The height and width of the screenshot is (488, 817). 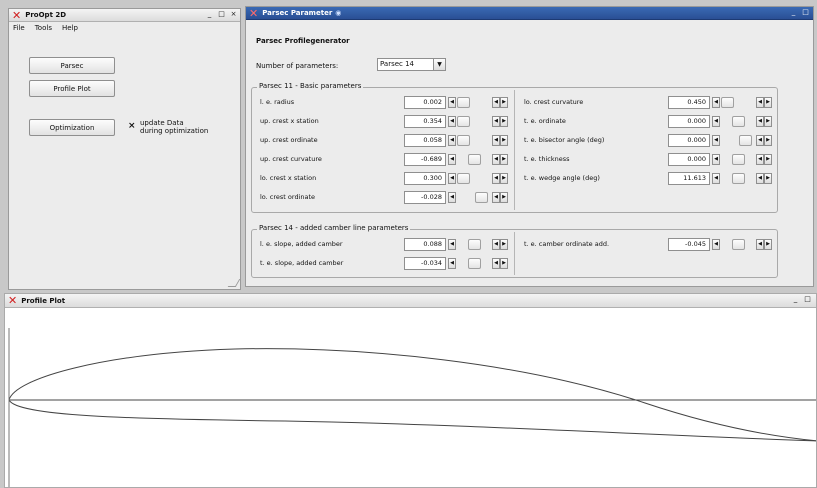 I want to click on param-value-field: 0.088, so click(x=425, y=244).